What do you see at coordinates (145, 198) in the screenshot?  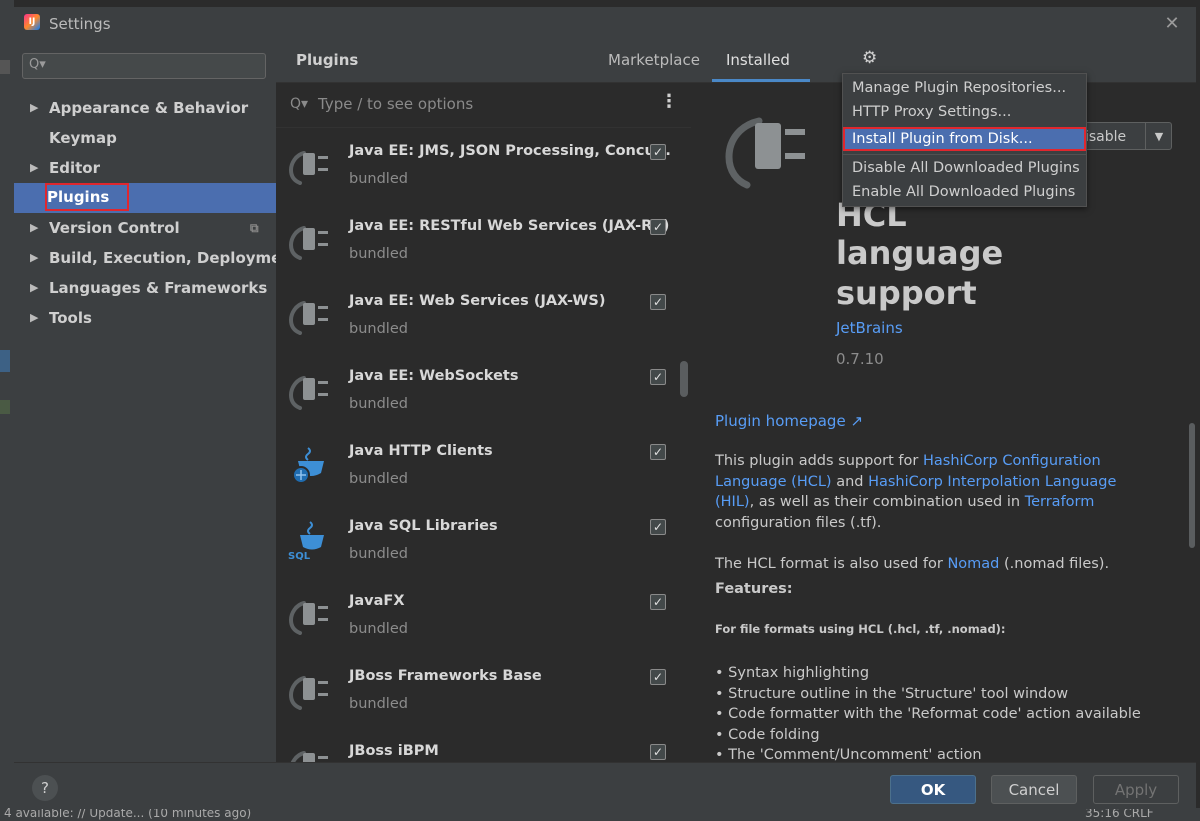 I see `sidebar-item-plugins: Plugins` at bounding box center [145, 198].